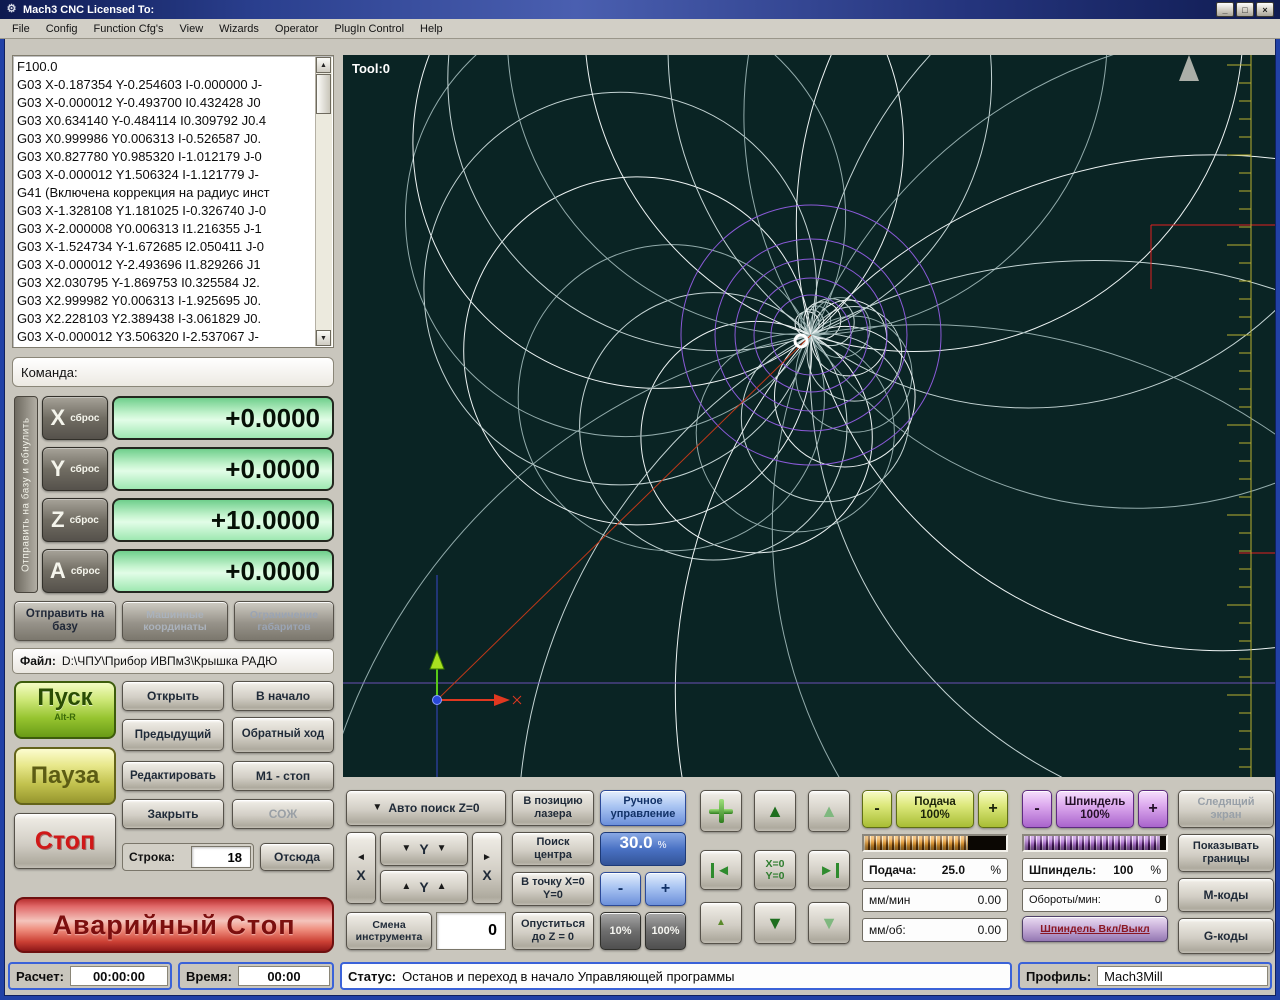  I want to click on scroll-up-icon: ▲, so click(323, 65).